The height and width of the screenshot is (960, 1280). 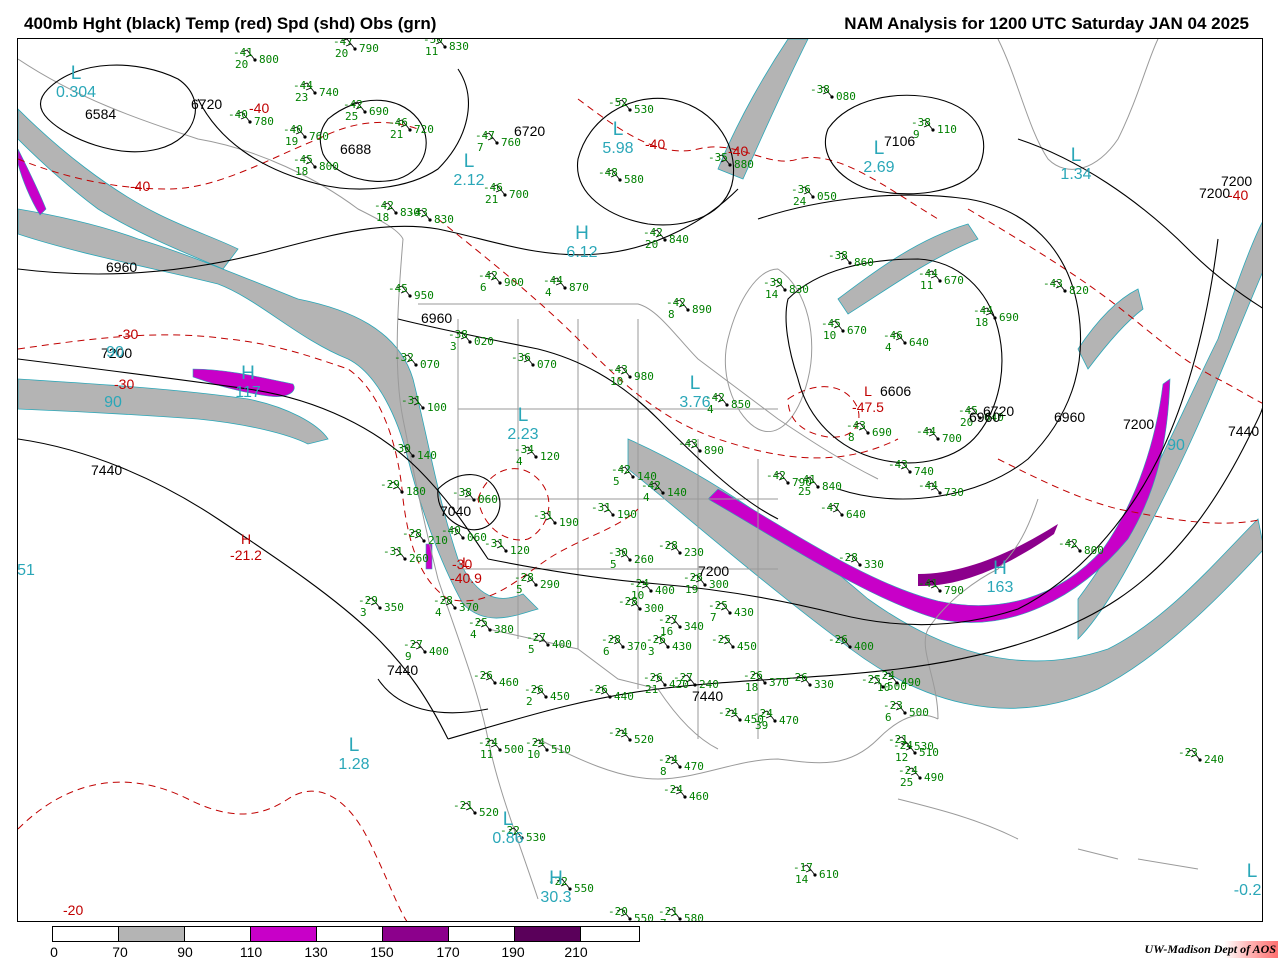 What do you see at coordinates (699, 796) in the screenshot?
I see `station-height: 460` at bounding box center [699, 796].